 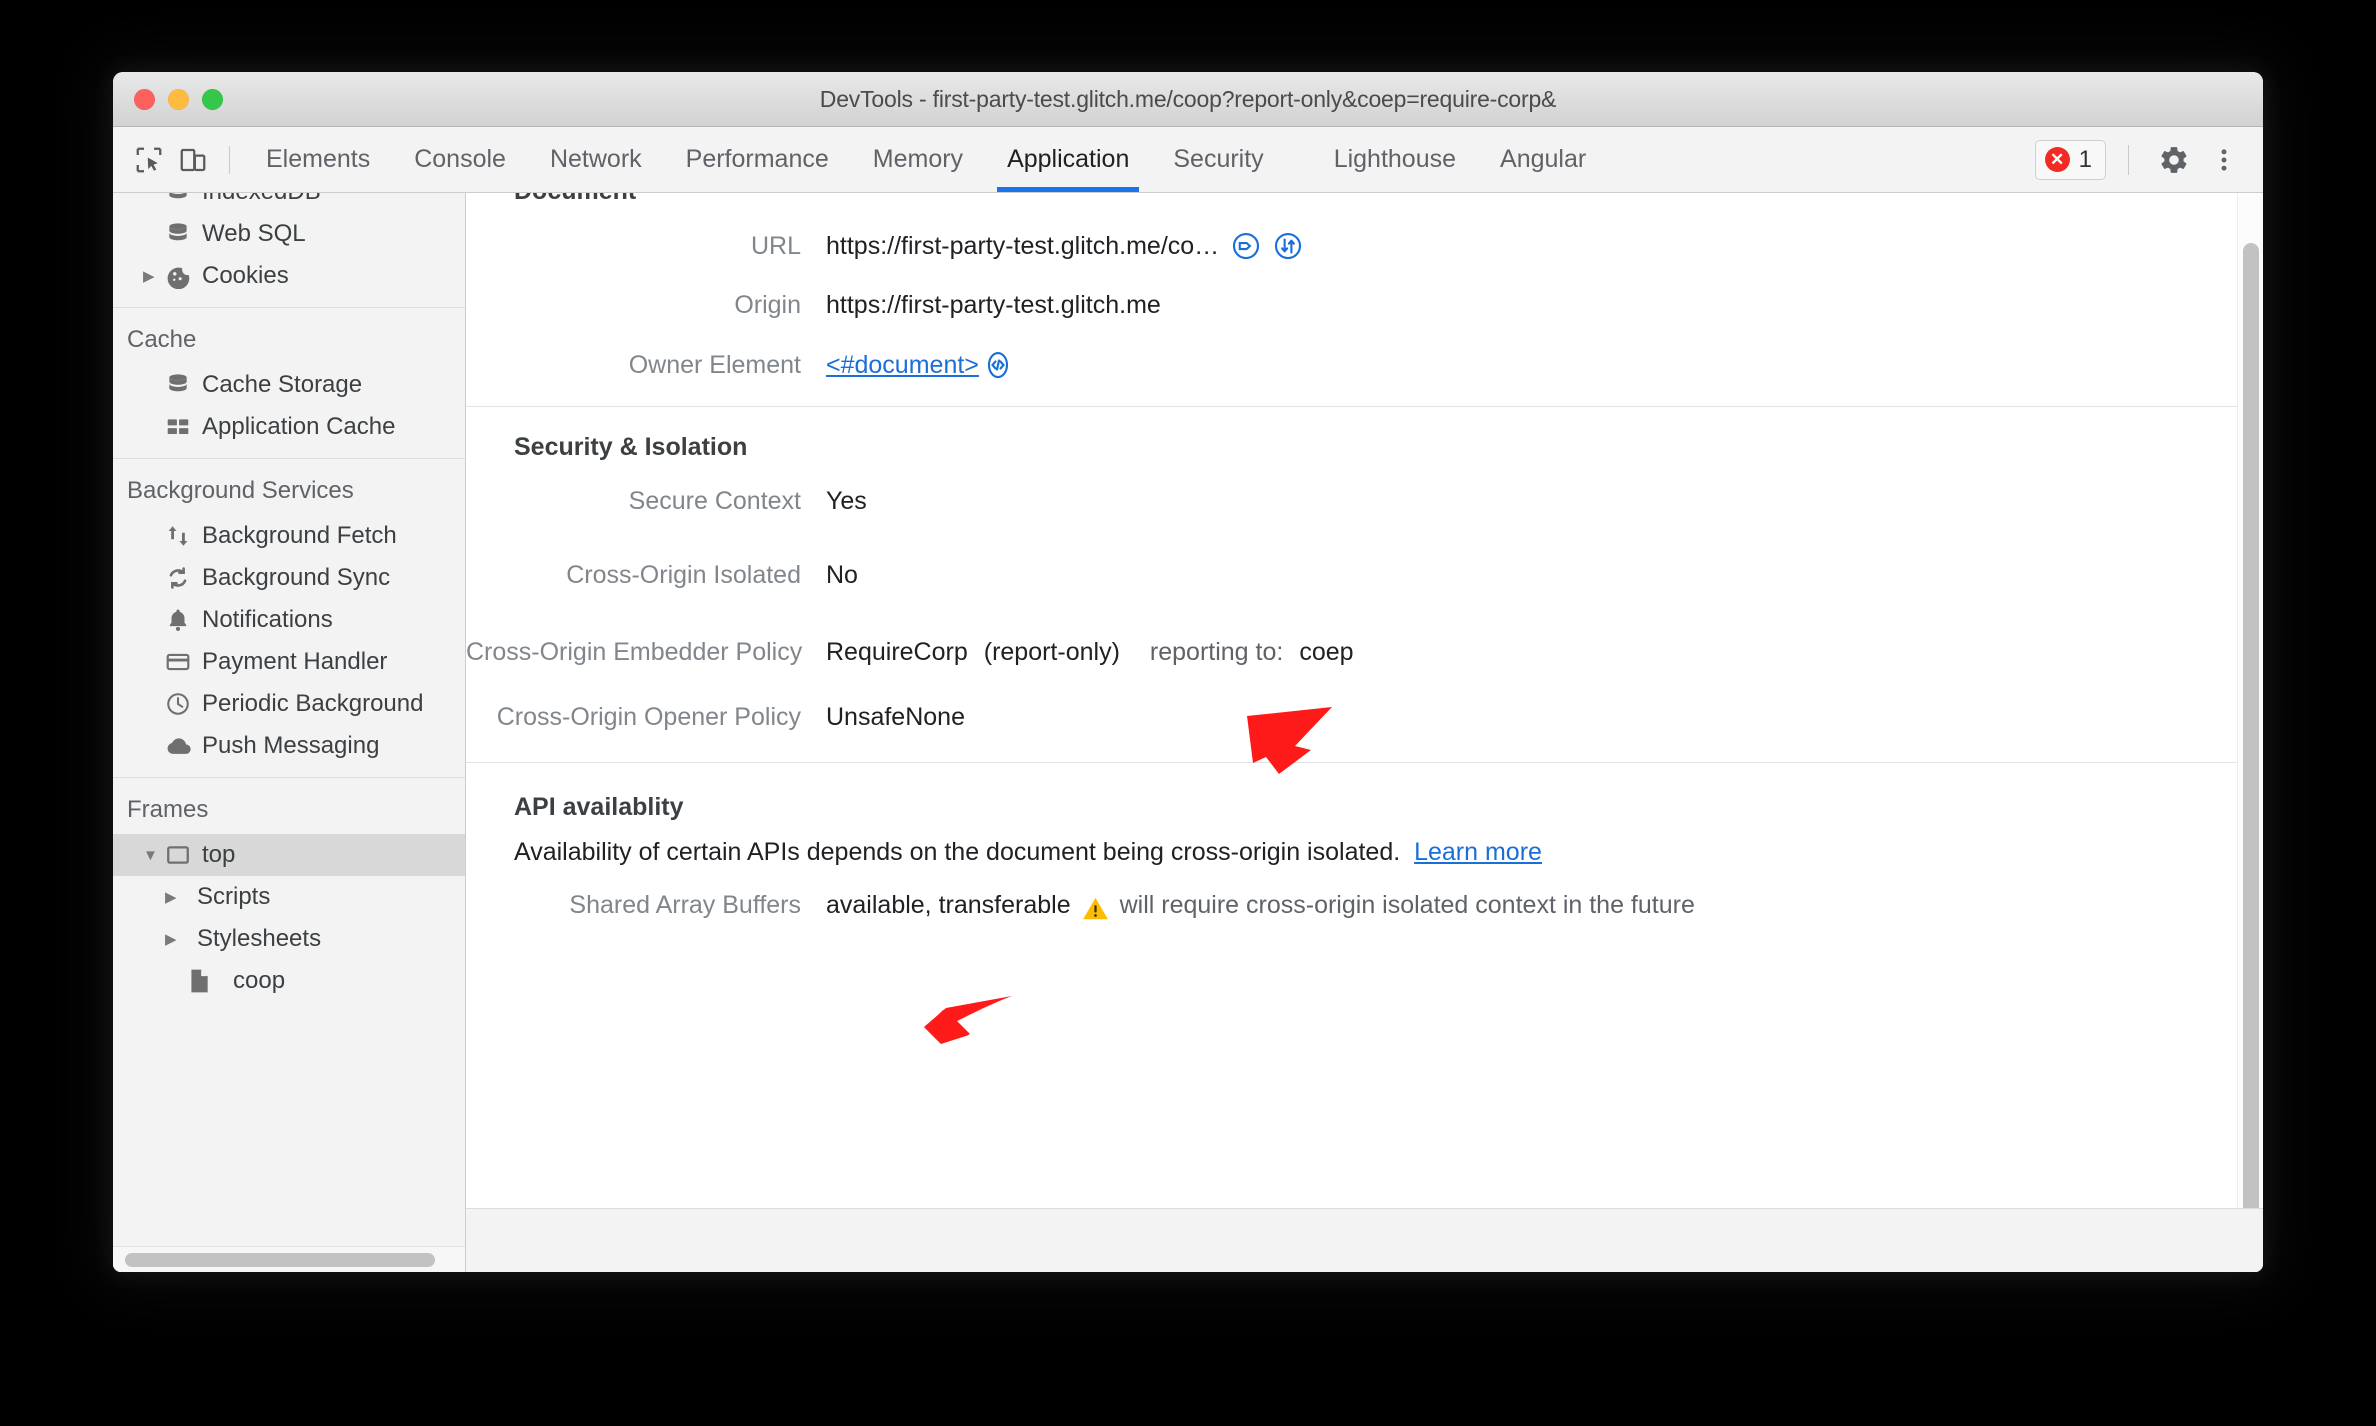 What do you see at coordinates (234, 896) in the screenshot?
I see `sidebar-item-label: Scripts` at bounding box center [234, 896].